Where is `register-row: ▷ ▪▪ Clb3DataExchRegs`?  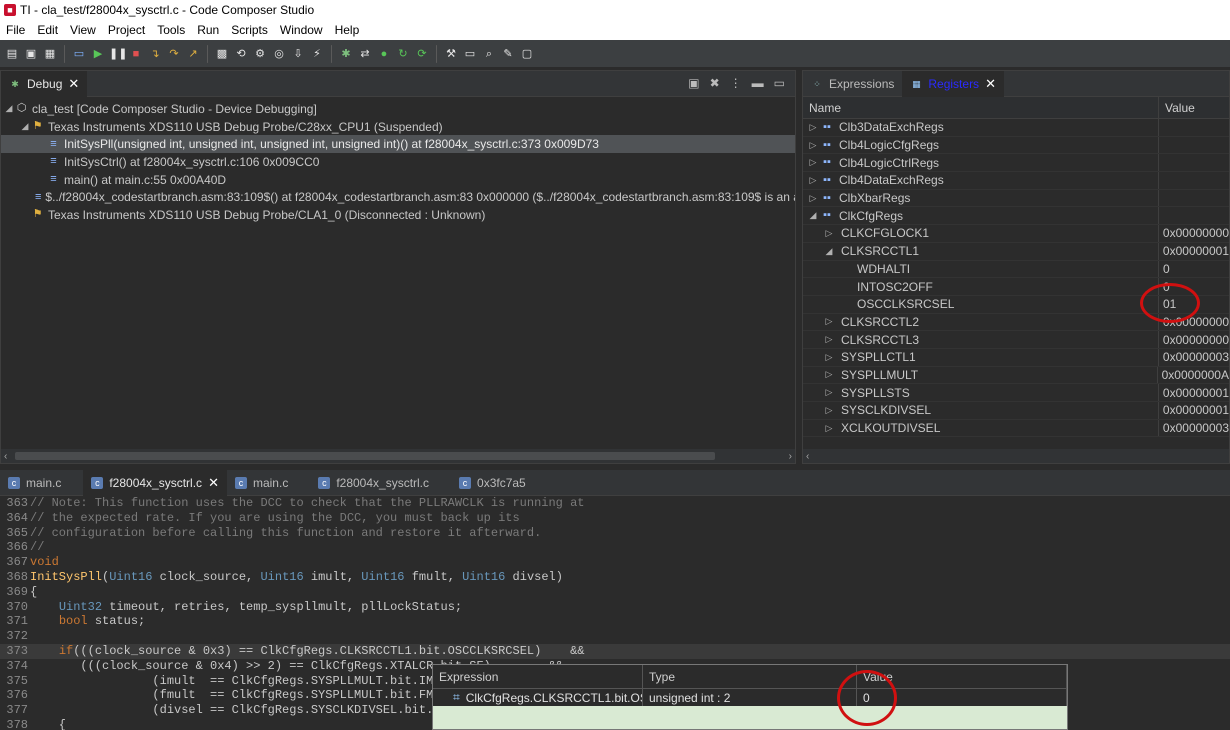
register-row: ▷ ▪▪ Clb3DataExchRegs is located at coordinates (1016, 128).